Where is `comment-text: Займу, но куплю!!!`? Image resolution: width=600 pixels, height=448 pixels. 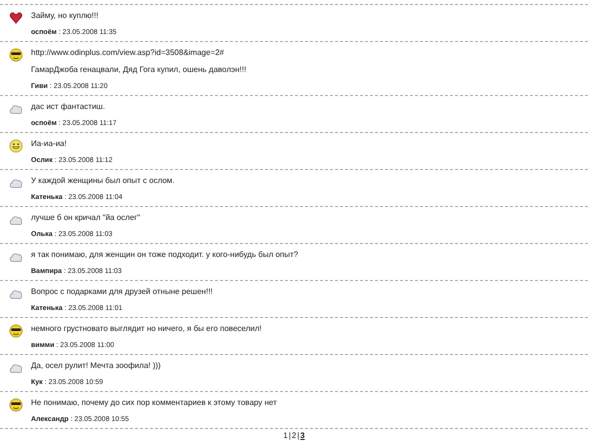 comment-text: Займу, но куплю!!! is located at coordinates (65, 15).